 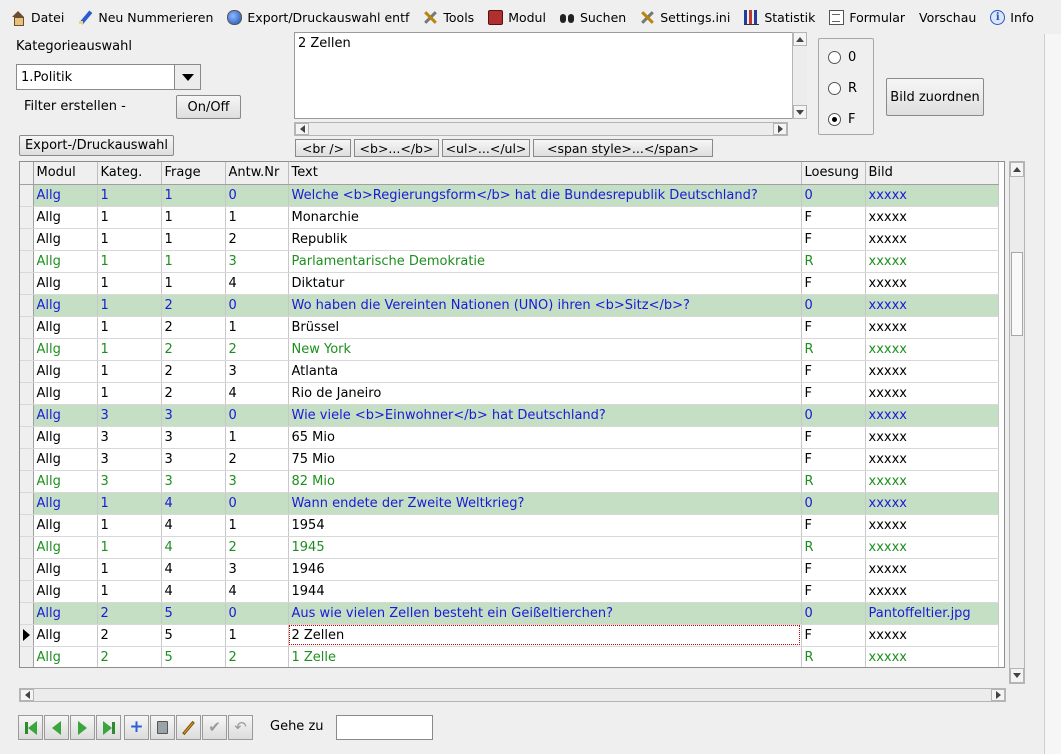 I want to click on cell-kategorie: 2, so click(x=129, y=656).